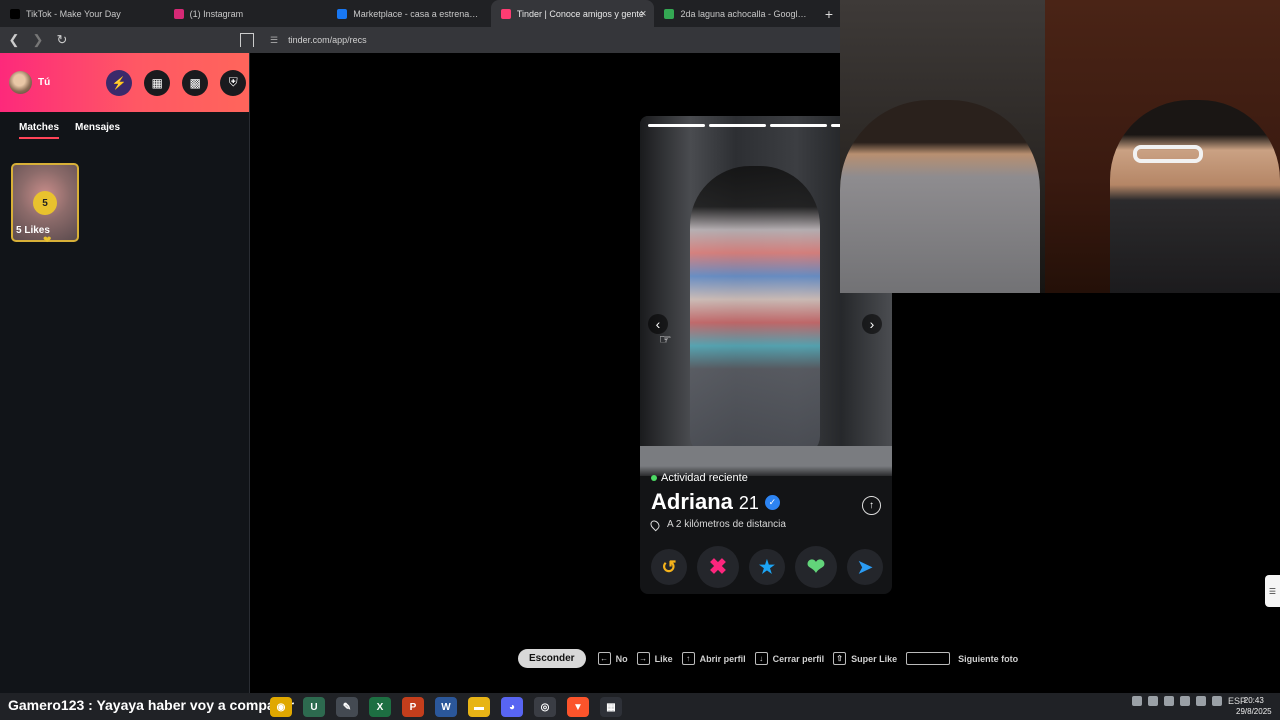 The height and width of the screenshot is (720, 1280). Describe the element at coordinates (62, 40) in the screenshot. I see `reload-icon: ↻` at that location.